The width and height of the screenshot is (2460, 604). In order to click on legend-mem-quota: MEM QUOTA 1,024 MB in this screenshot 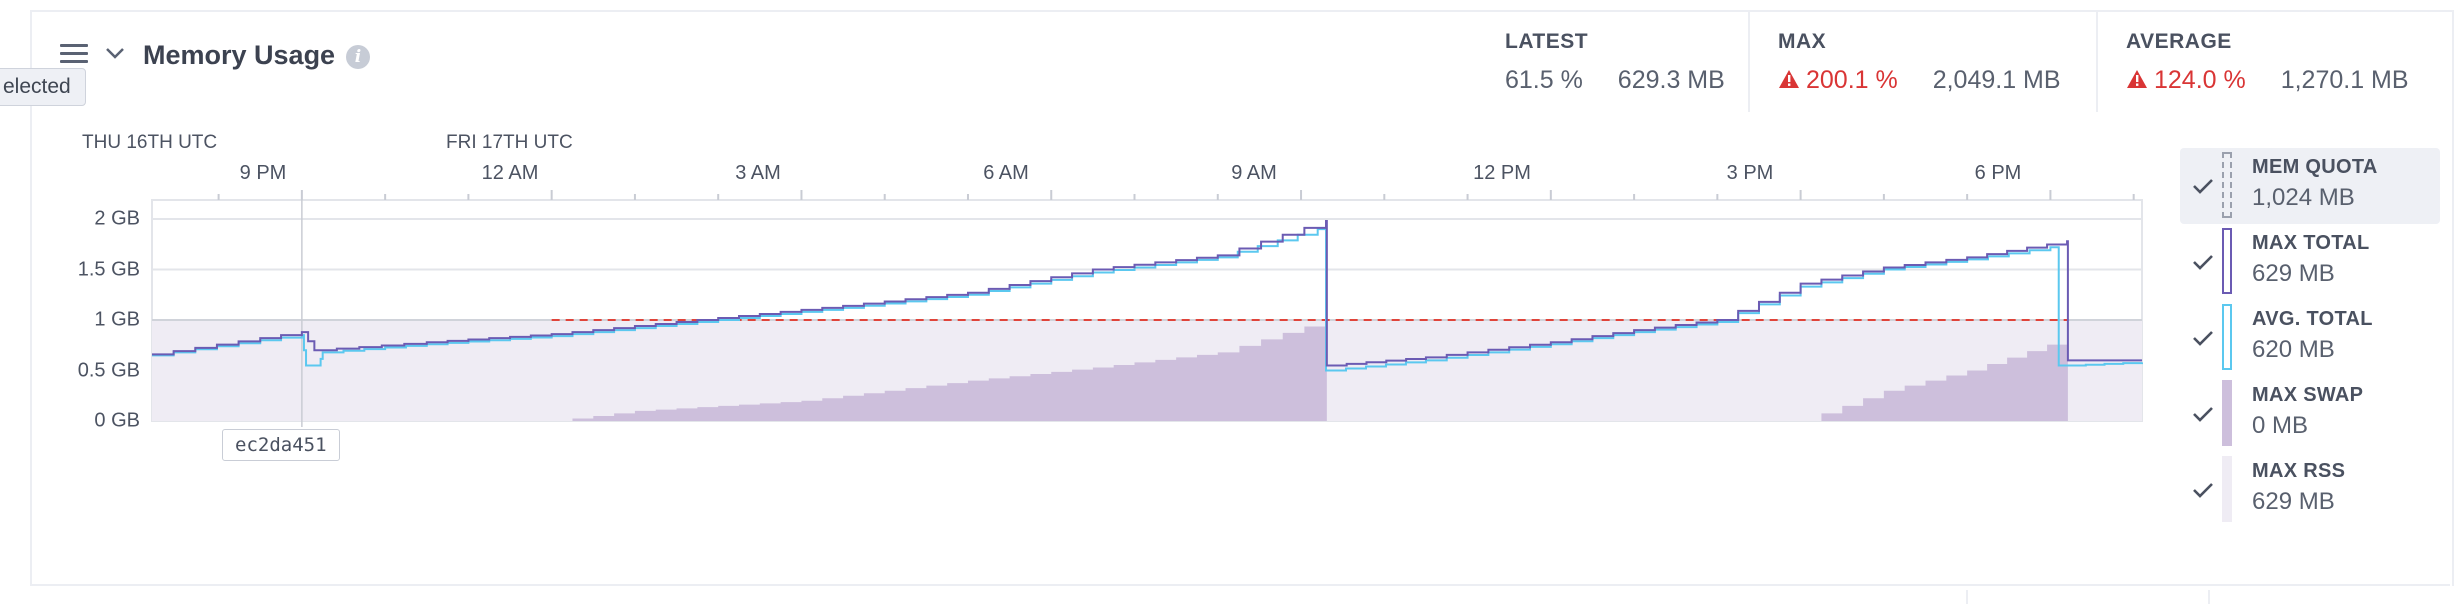, I will do `click(2310, 186)`.